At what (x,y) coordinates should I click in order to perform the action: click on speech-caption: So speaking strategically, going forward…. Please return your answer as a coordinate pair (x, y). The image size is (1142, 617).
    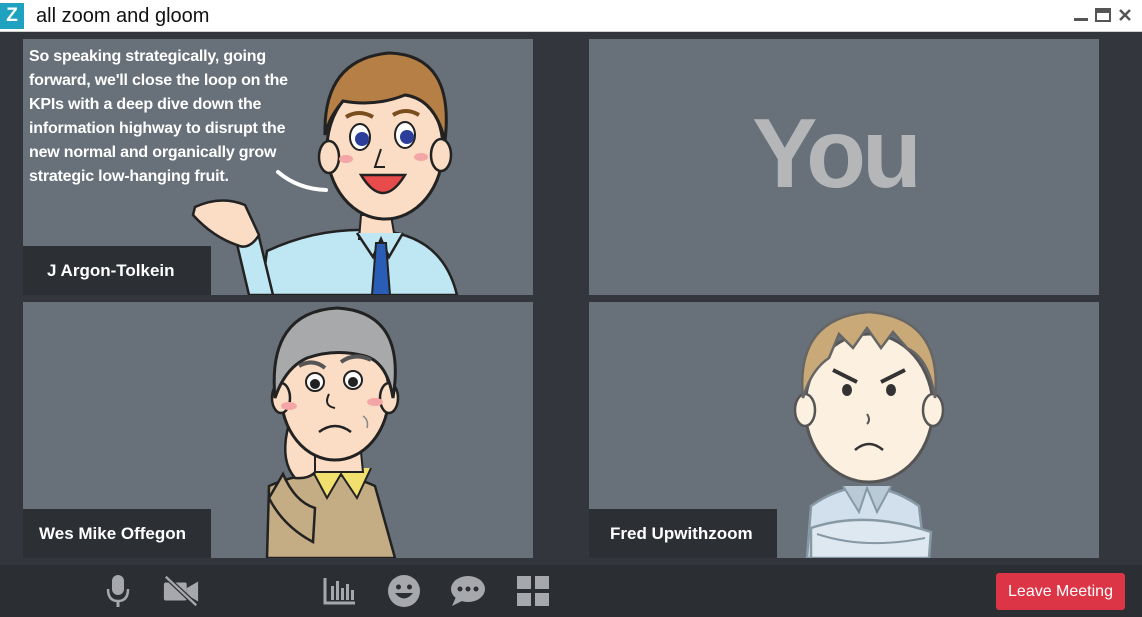
    Looking at the image, I should click on (158, 116).